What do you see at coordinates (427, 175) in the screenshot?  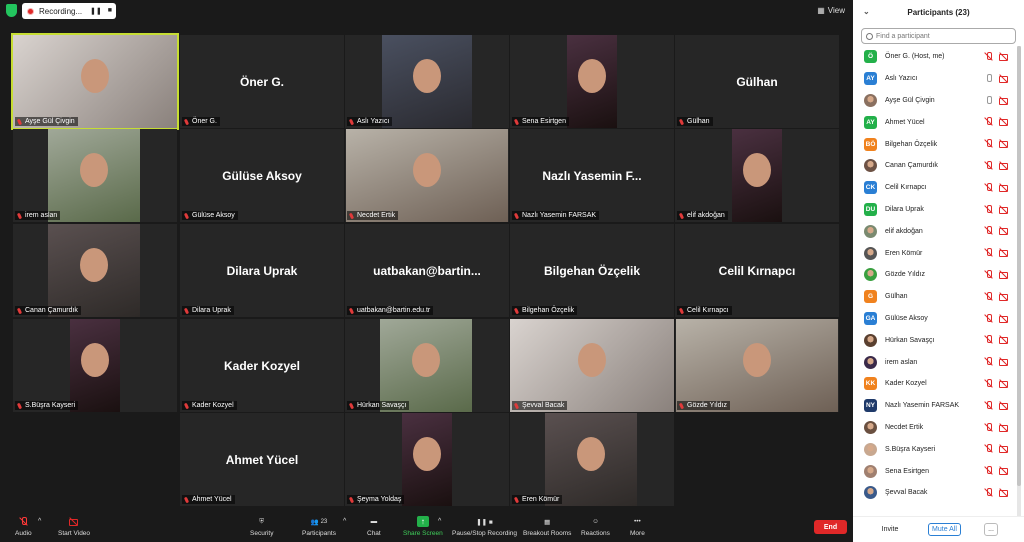 I see `video-tile: Necdet Ertik` at bounding box center [427, 175].